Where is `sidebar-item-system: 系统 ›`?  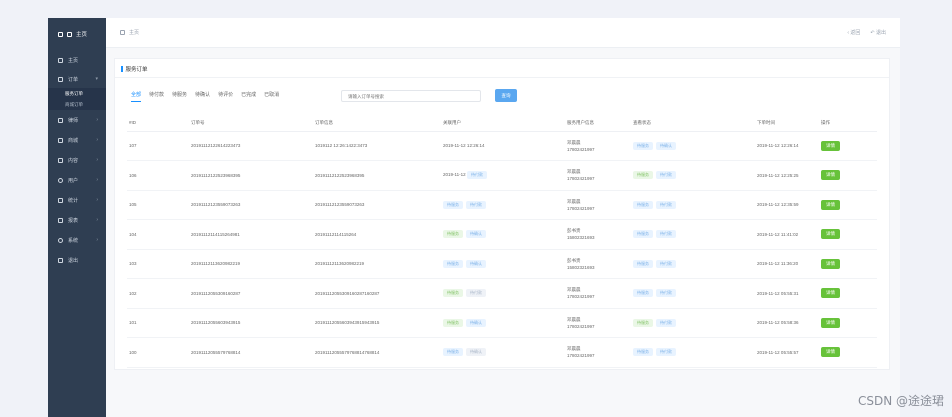 sidebar-item-system: 系统 › is located at coordinates (77, 240).